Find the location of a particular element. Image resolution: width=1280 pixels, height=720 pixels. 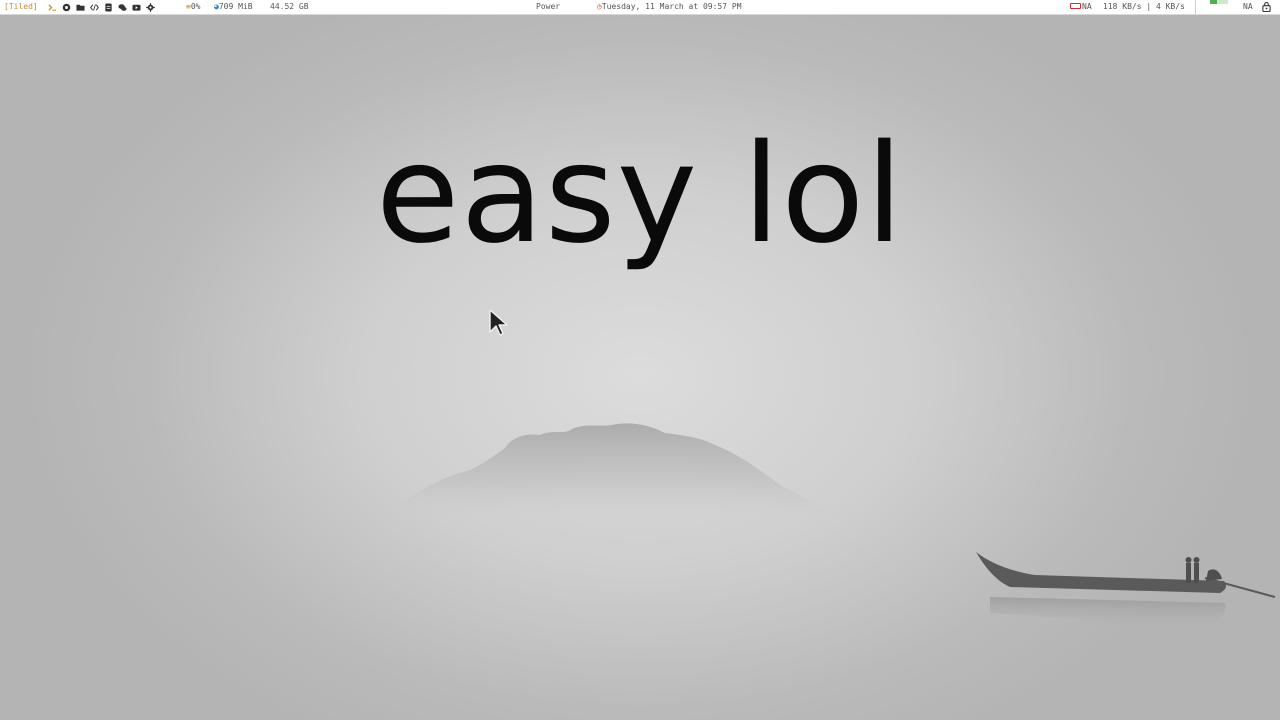

battery-status: NA is located at coordinates (1081, 7).